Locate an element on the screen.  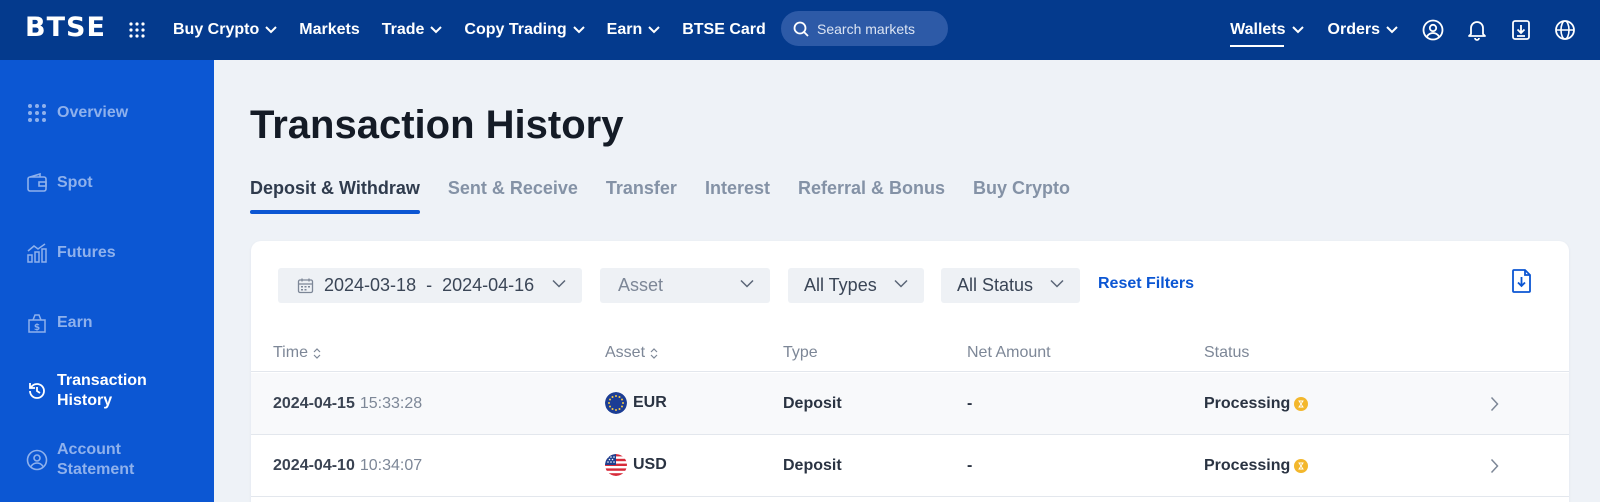
chart-icon is located at coordinates (37, 253).